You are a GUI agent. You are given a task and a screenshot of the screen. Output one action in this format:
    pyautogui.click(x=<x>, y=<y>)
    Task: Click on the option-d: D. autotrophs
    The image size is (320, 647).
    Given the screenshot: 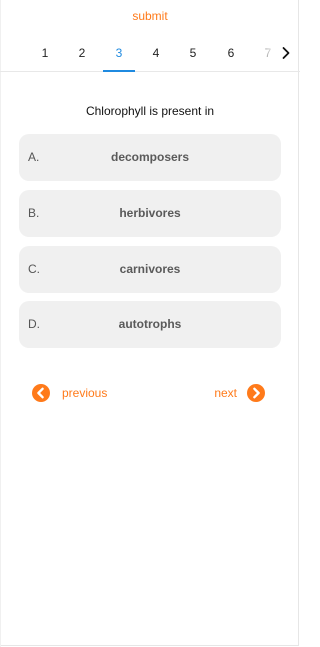 What is the action you would take?
    pyautogui.click(x=150, y=324)
    